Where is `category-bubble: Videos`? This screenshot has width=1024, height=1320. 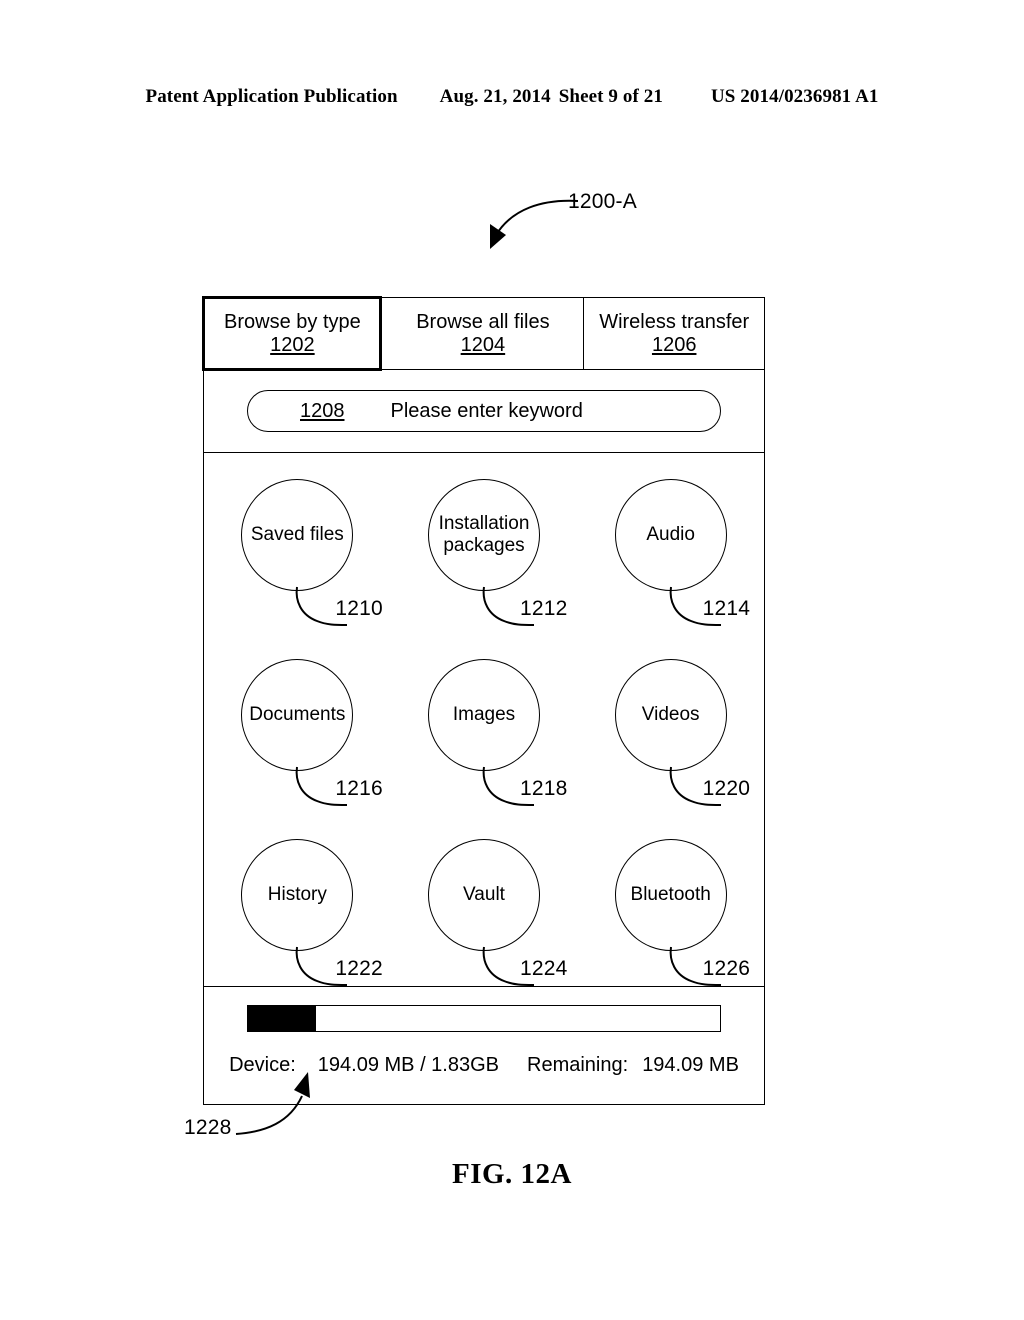 category-bubble: Videos is located at coordinates (670, 715).